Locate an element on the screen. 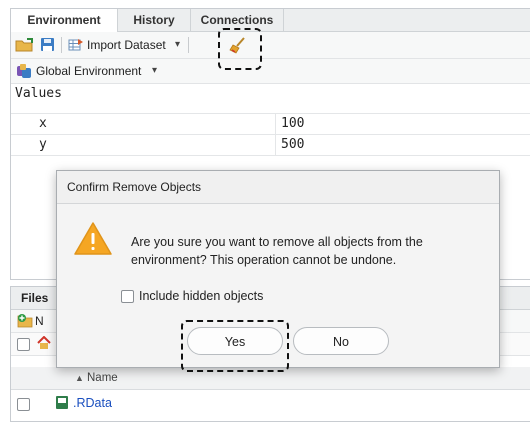 Image resolution: width=530 pixels, height=422 pixels. variable-value: 500 is located at coordinates (293, 144).